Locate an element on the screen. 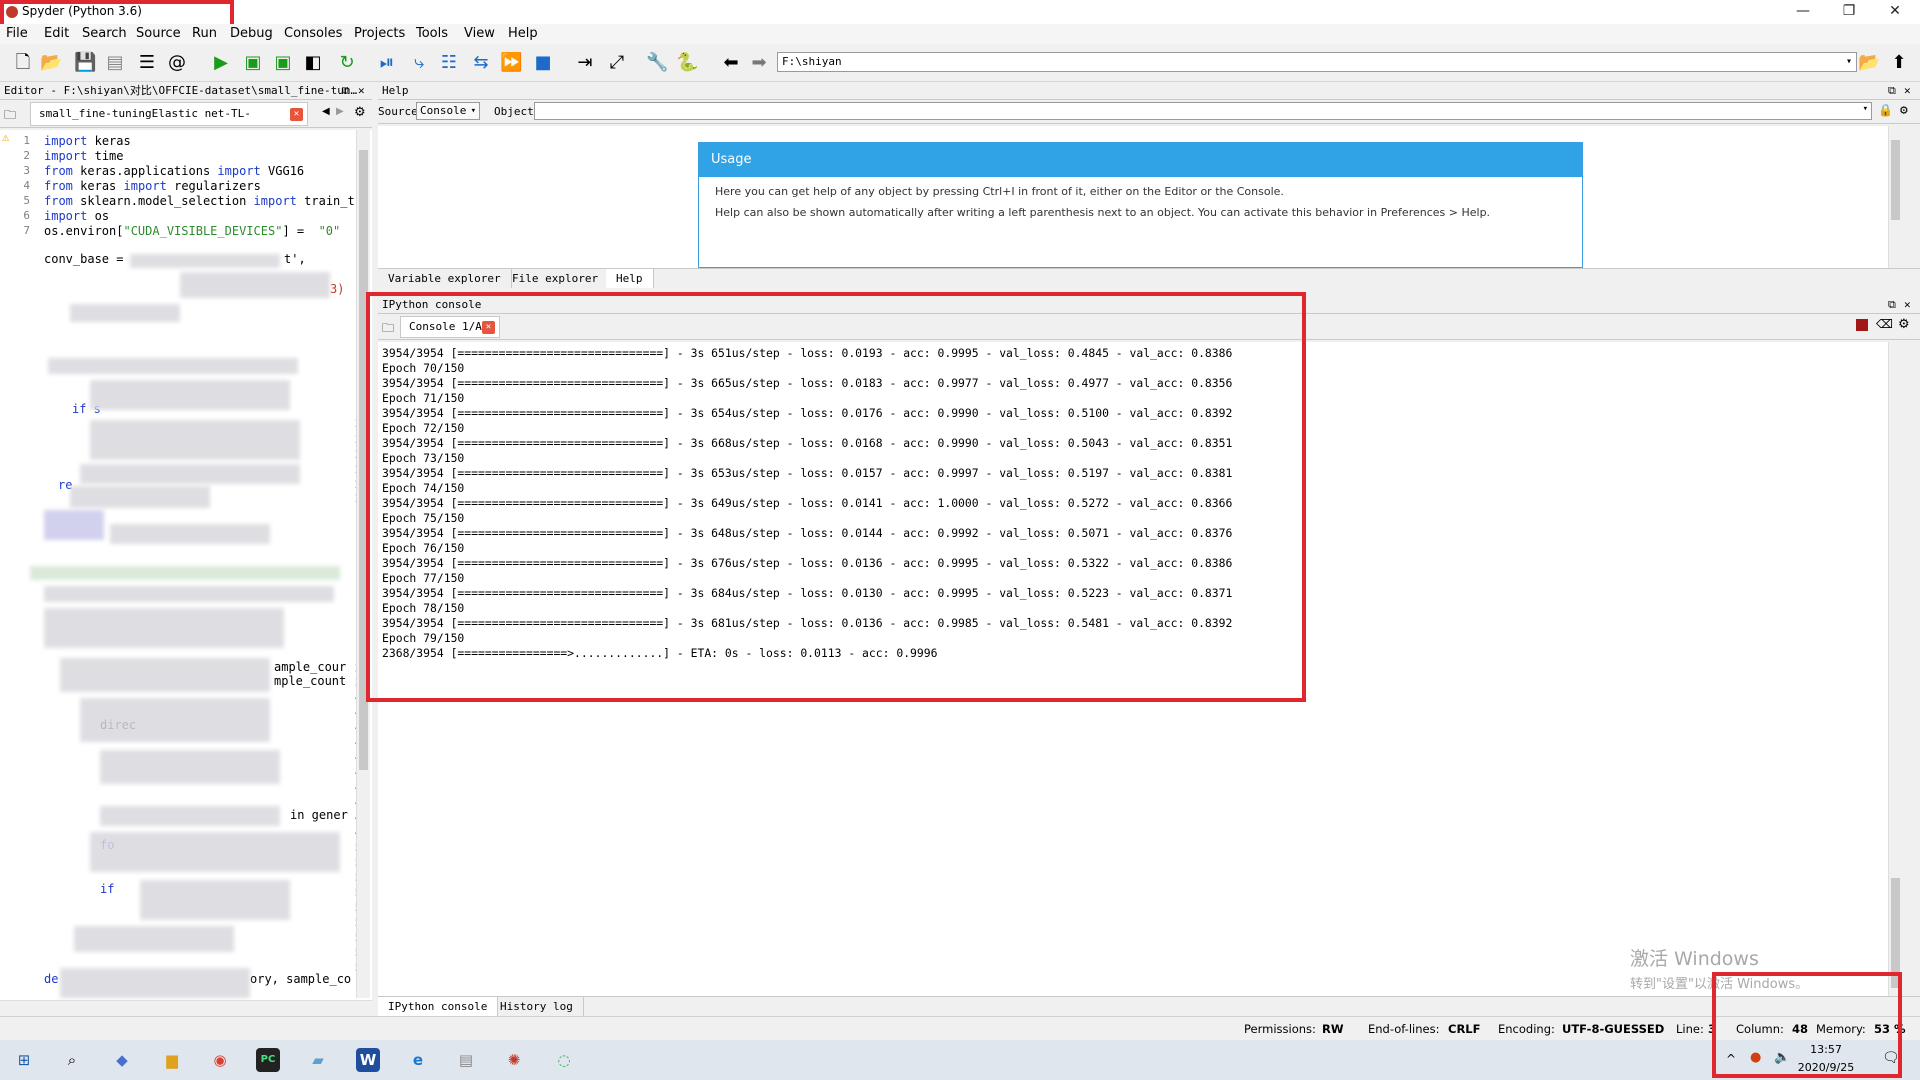 This screenshot has width=1920, height=1080. chrome-icon: ◉ is located at coordinates (220, 1060).